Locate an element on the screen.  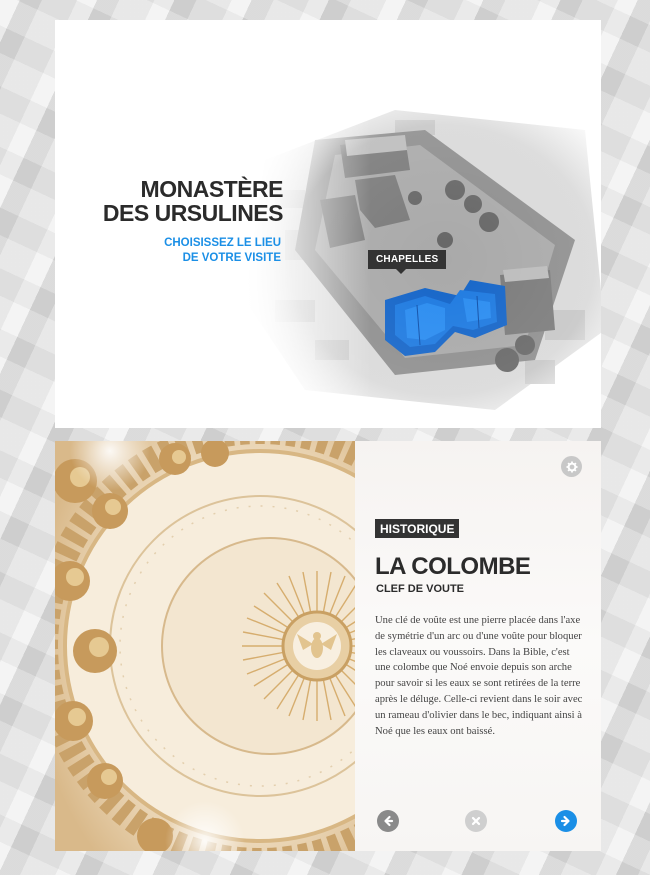
previous-button is located at coordinates (388, 821).